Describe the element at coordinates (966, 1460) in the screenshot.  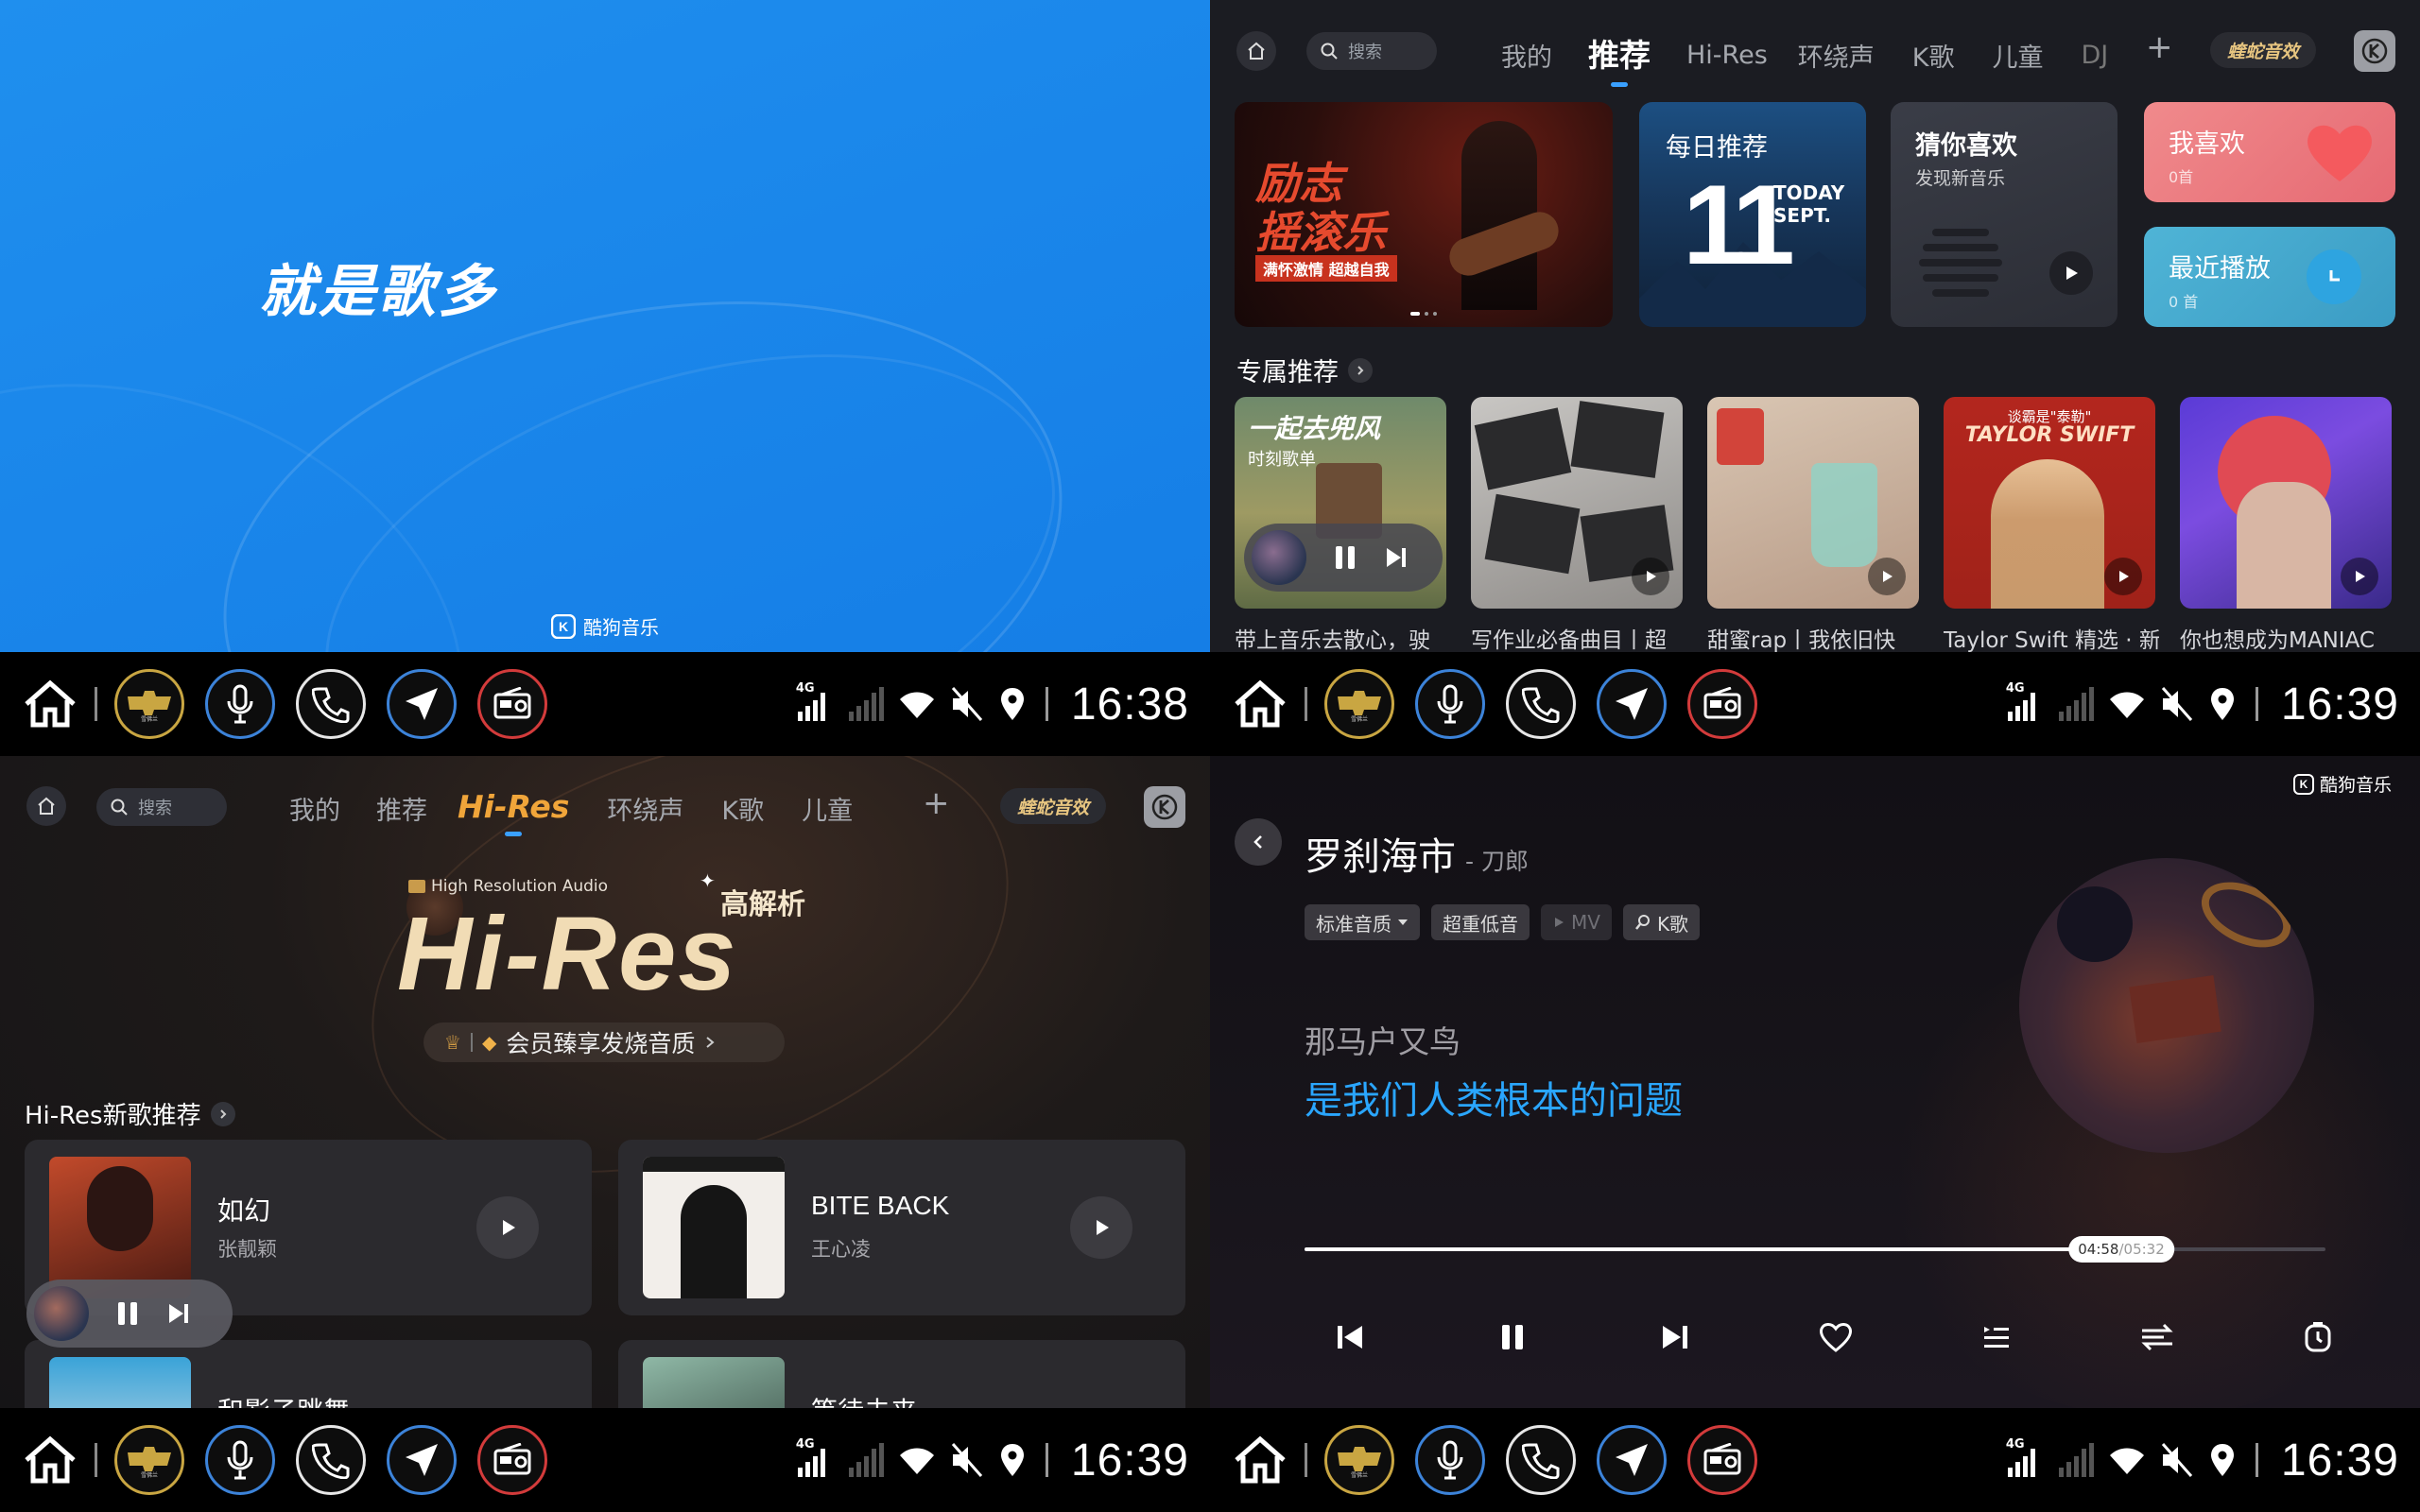
I see `mute-icon` at that location.